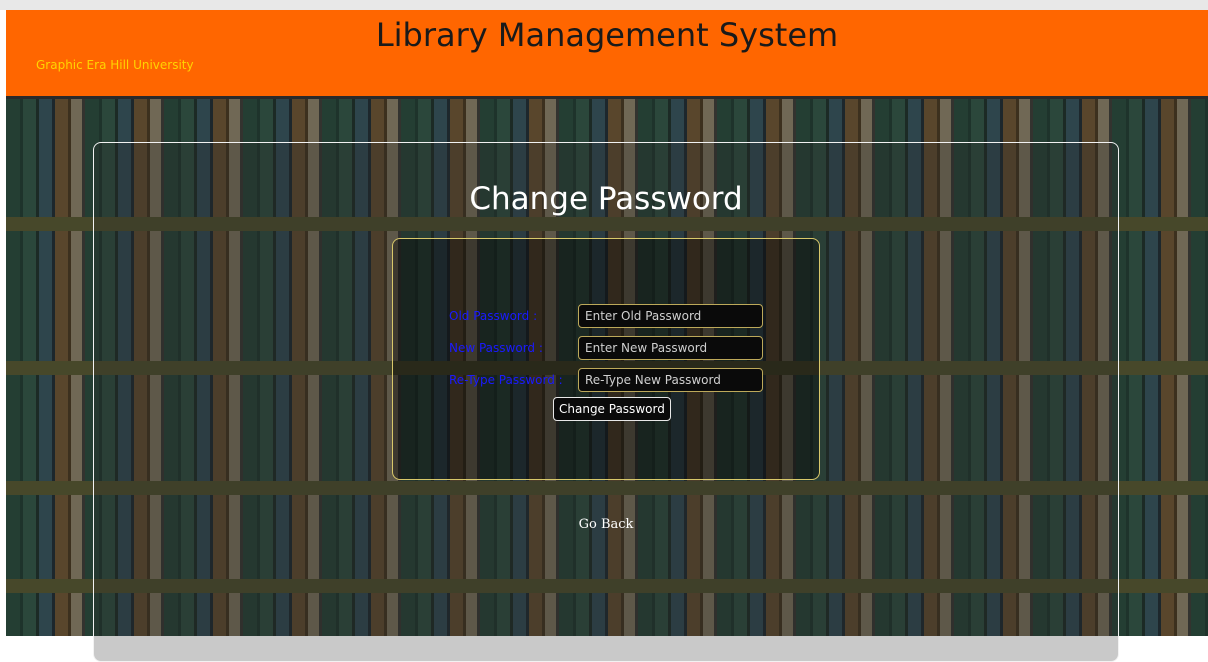  Describe the element at coordinates (670, 348) in the screenshot. I see `new-password-input` at that location.